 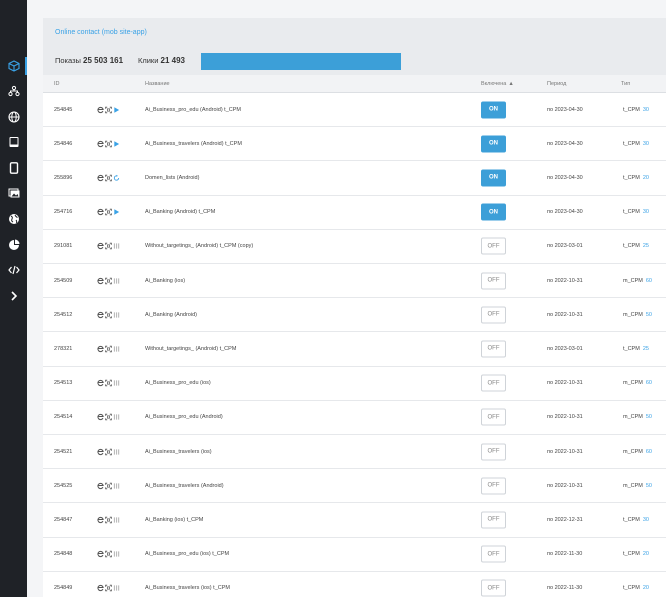 What do you see at coordinates (13, 270) in the screenshot?
I see `sidebar-item-code` at bounding box center [13, 270].